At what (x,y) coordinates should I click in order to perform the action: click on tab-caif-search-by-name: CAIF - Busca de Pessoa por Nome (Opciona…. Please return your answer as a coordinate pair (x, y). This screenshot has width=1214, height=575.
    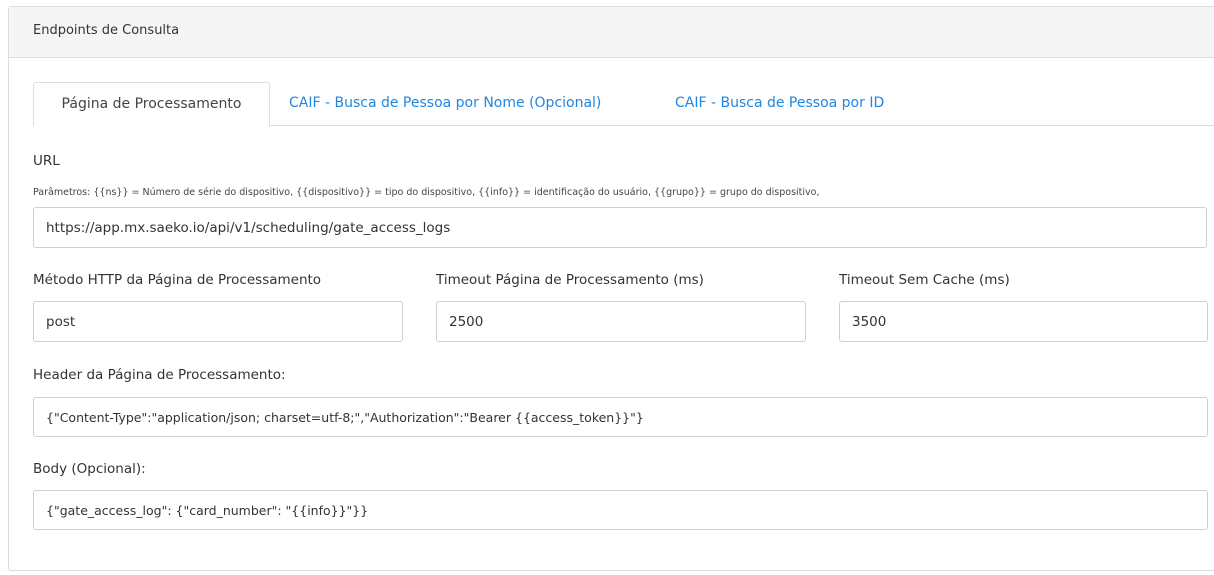
    Looking at the image, I should click on (445, 104).